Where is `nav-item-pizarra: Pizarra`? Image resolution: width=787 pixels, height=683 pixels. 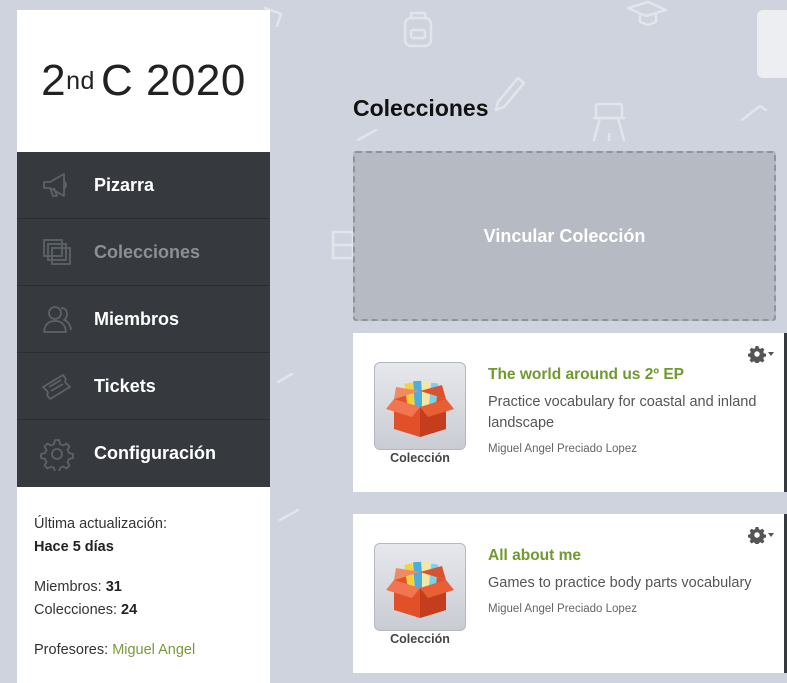 nav-item-pizarra: Pizarra is located at coordinates (143, 185).